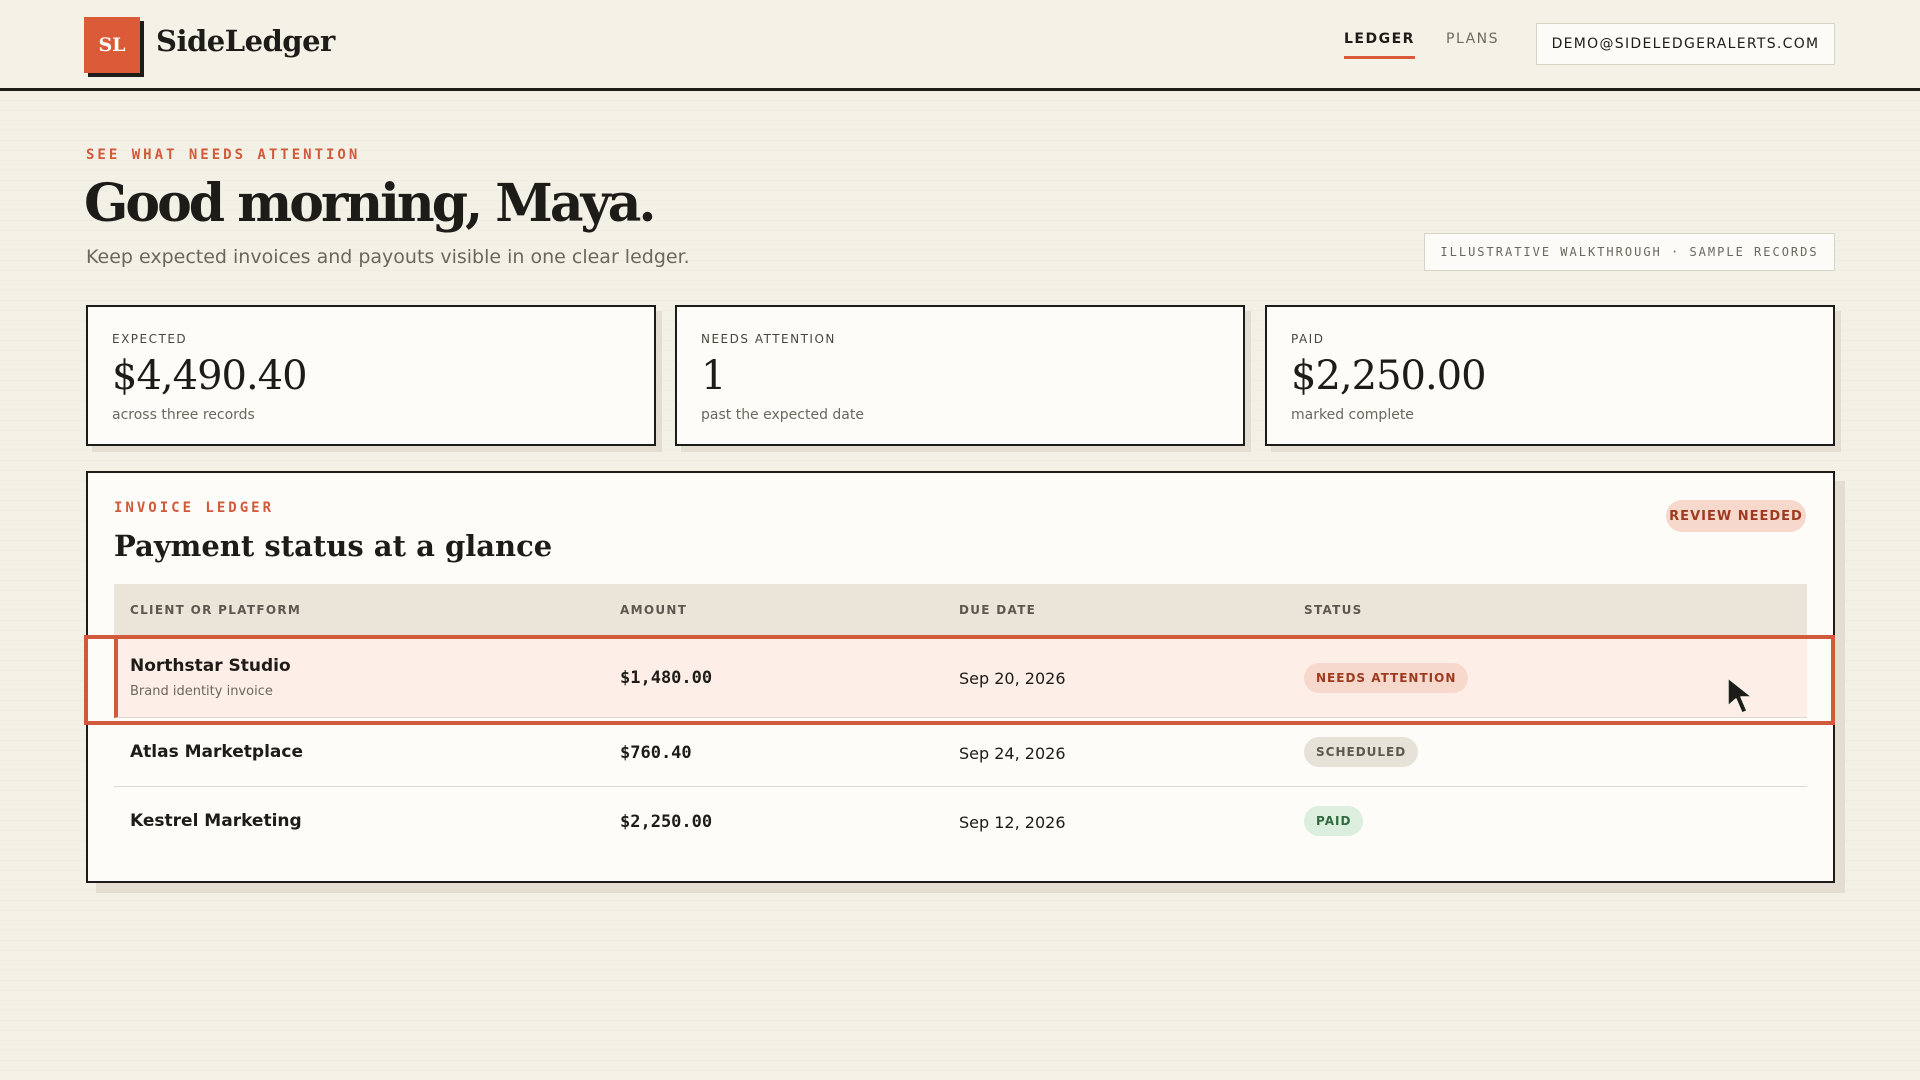 This screenshot has height=1080, width=1920. What do you see at coordinates (653, 610) in the screenshot?
I see `column-header-amount: AMOUNT` at bounding box center [653, 610].